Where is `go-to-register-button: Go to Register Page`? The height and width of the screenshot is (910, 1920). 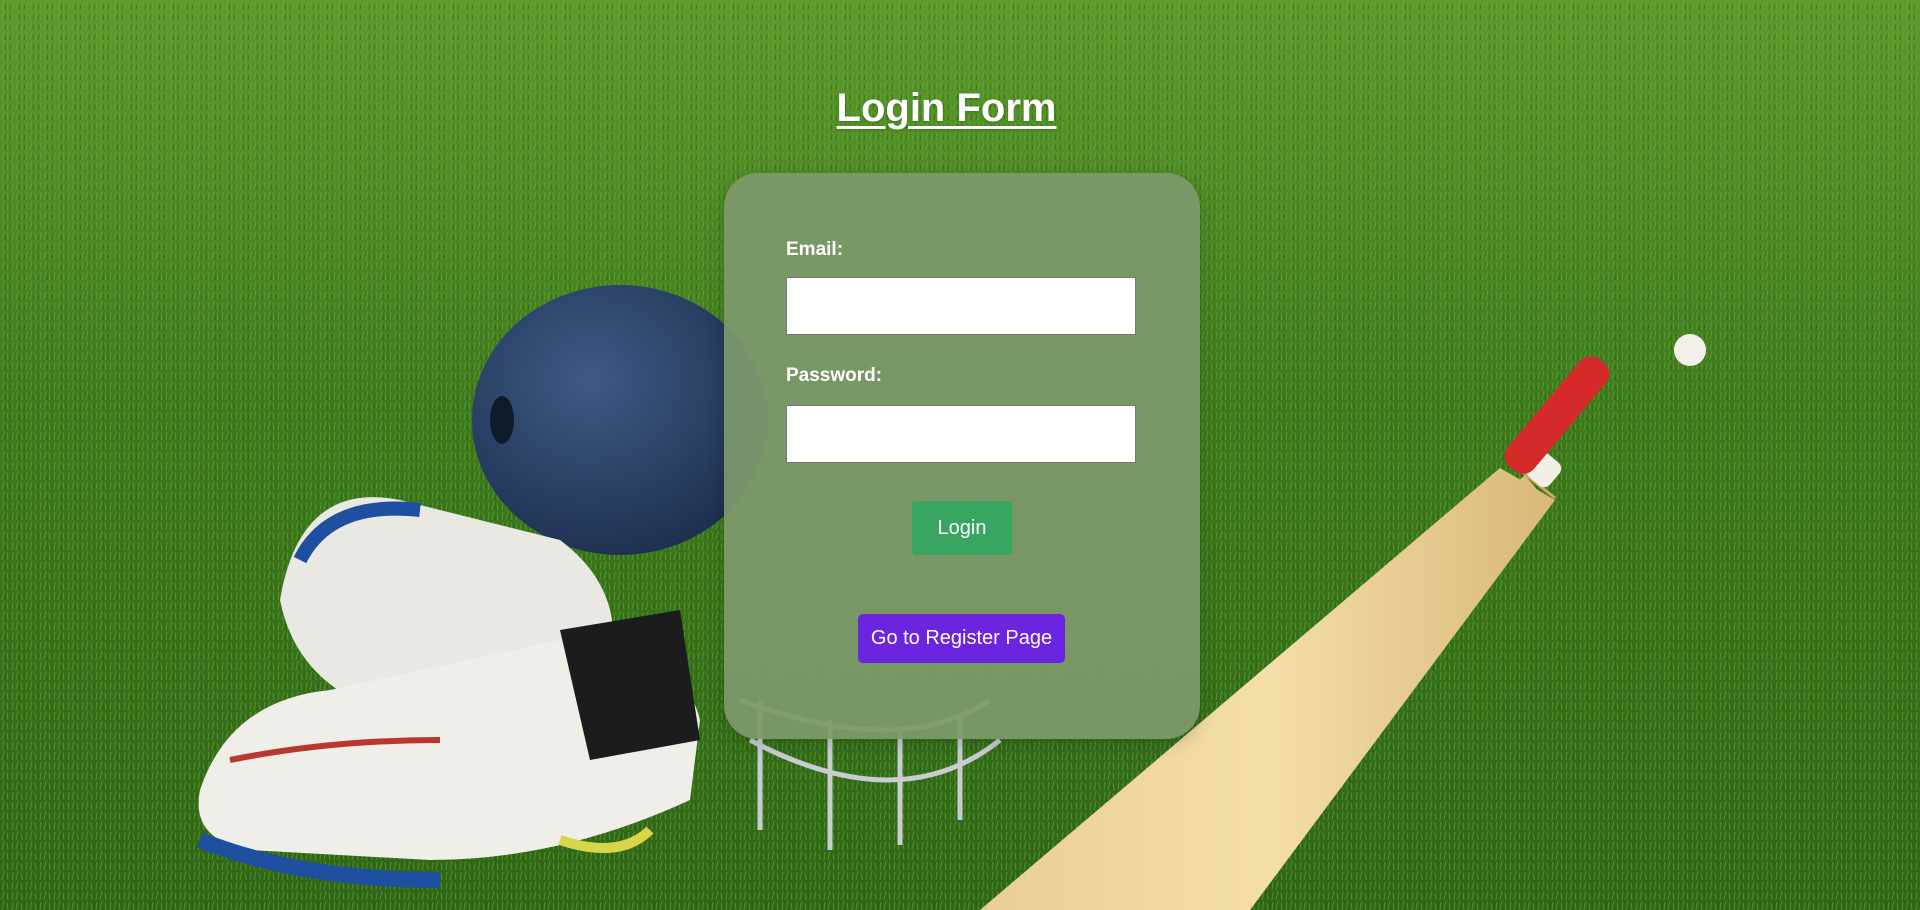 go-to-register-button: Go to Register Page is located at coordinates (961, 638).